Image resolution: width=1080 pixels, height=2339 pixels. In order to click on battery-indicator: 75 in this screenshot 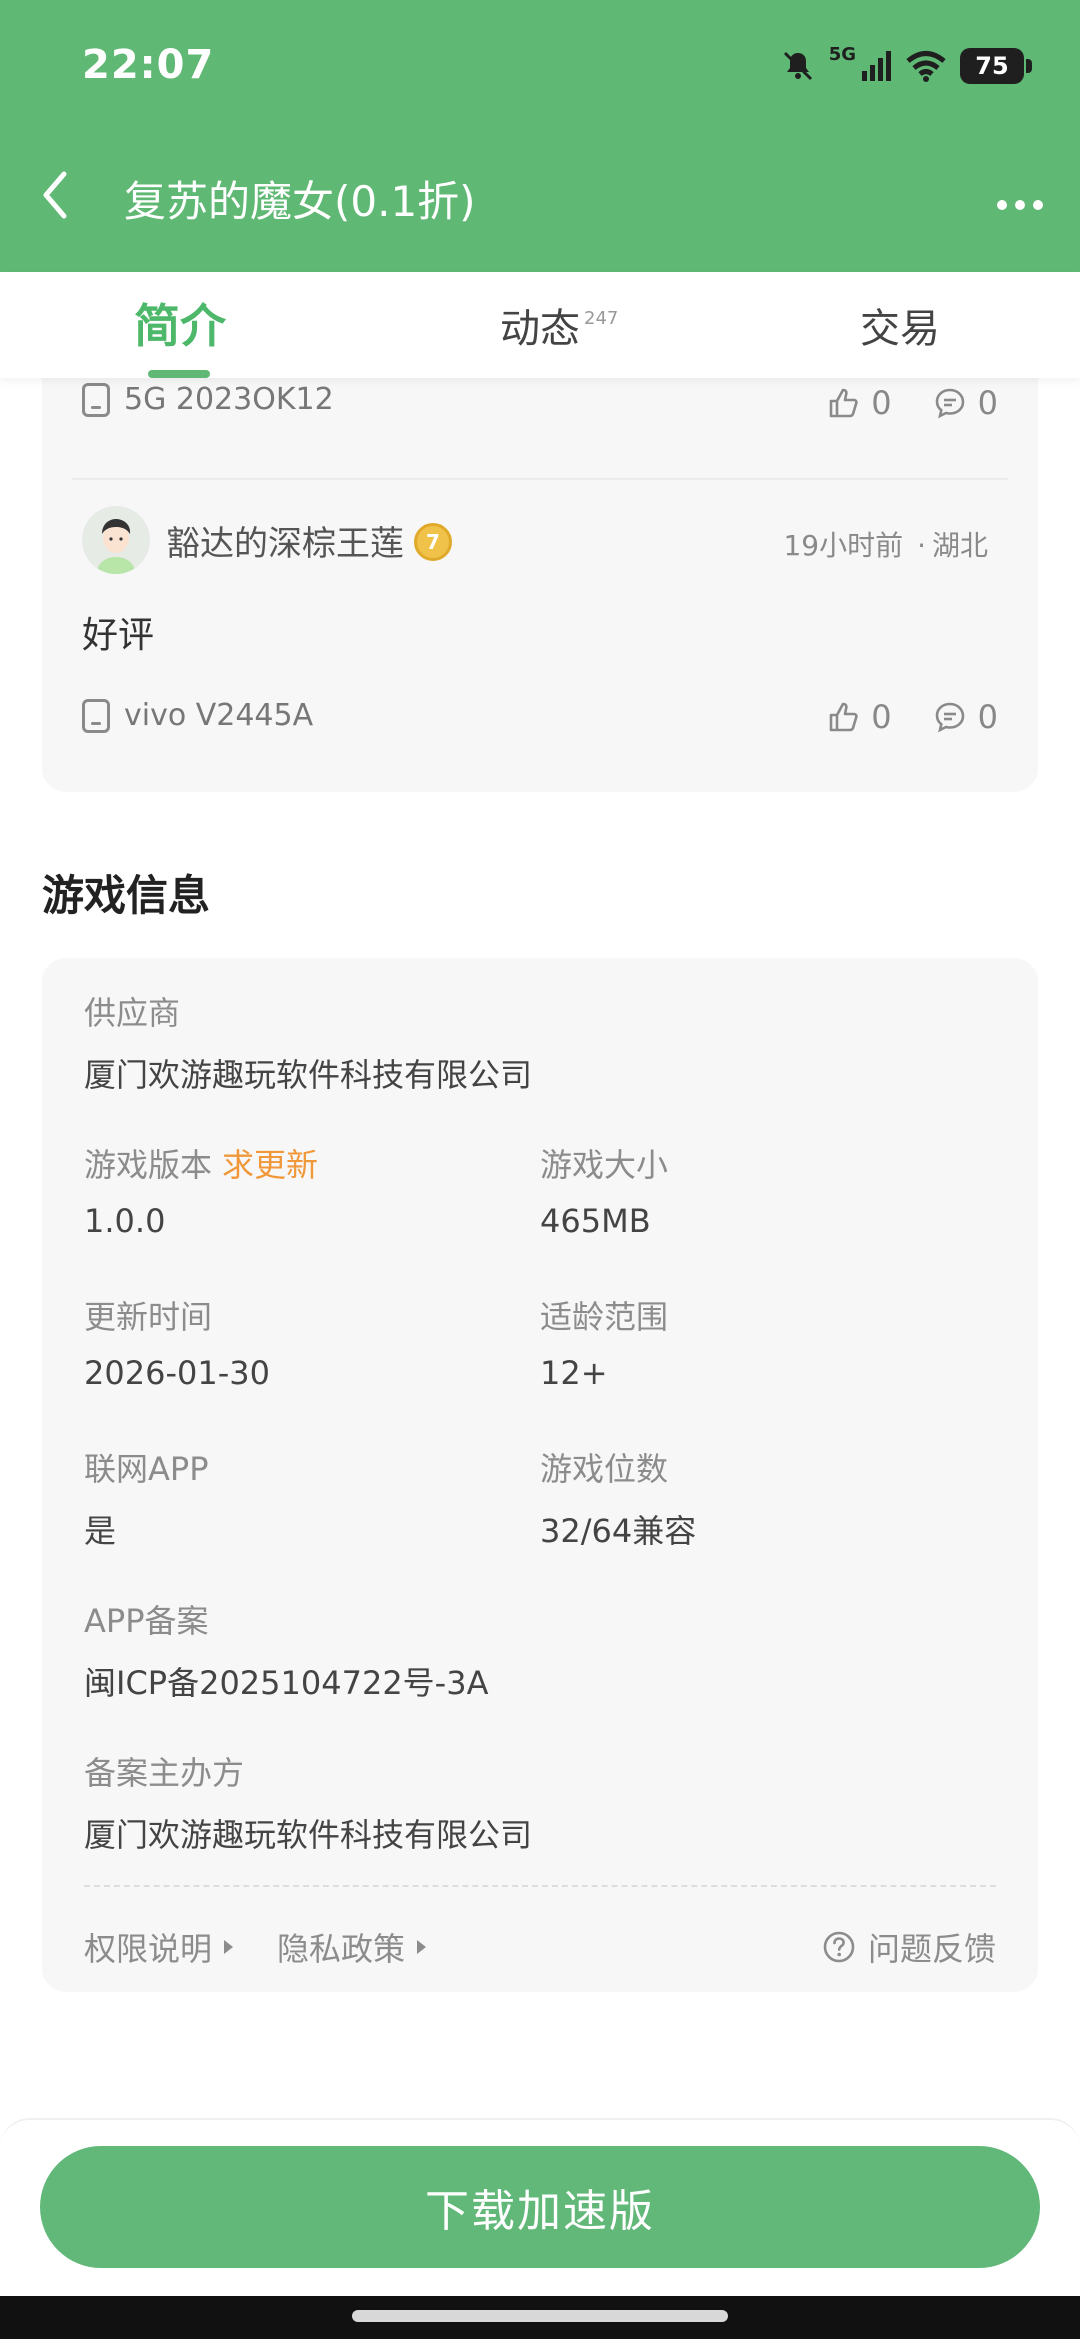, I will do `click(996, 66)`.